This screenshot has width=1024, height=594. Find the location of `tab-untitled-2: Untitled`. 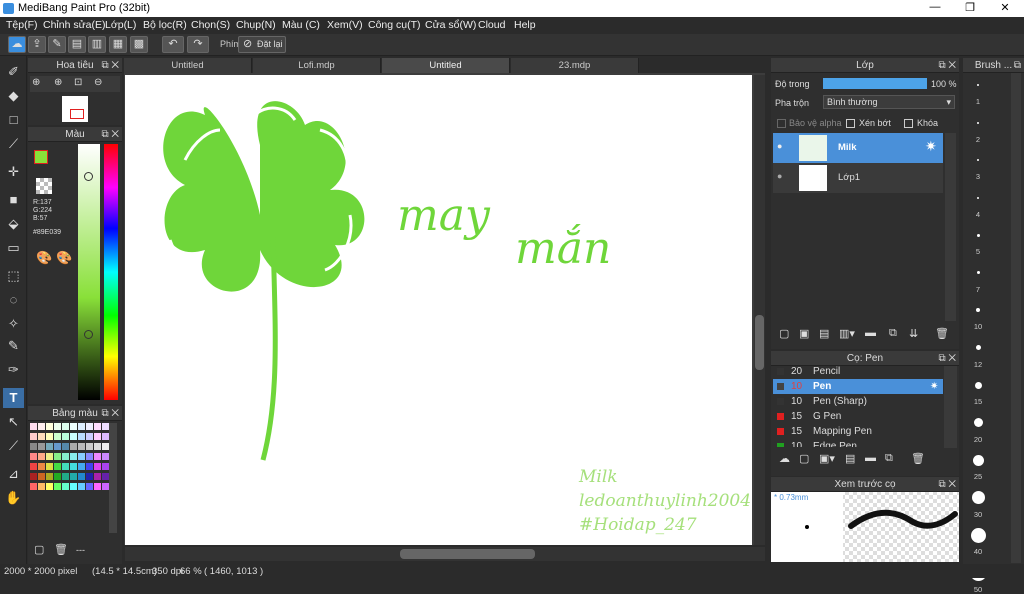

tab-untitled-2: Untitled is located at coordinates (446, 65).